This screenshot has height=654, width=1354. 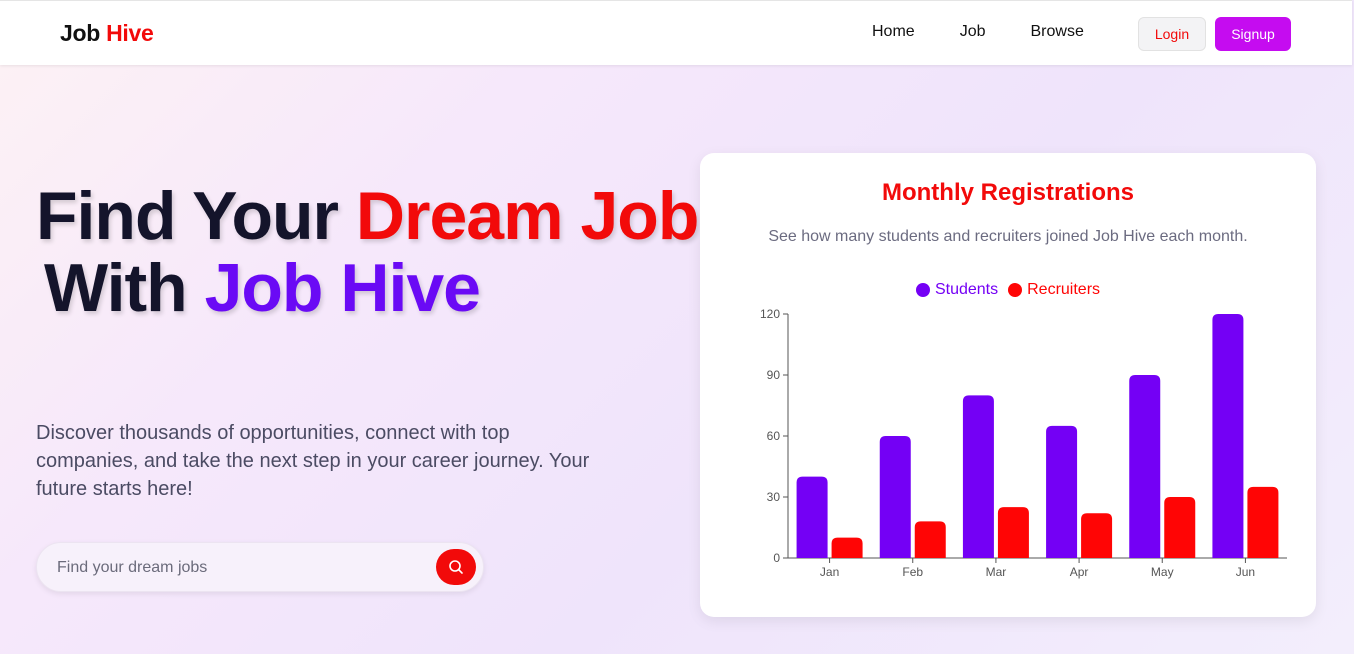 I want to click on brand-logo: Job Hive, so click(x=107, y=33).